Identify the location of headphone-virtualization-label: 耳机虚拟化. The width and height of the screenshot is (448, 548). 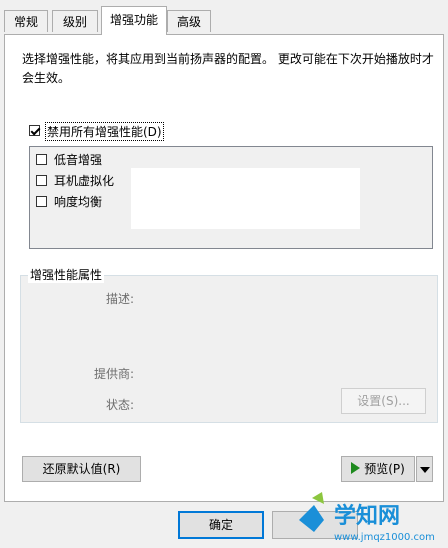
(84, 180).